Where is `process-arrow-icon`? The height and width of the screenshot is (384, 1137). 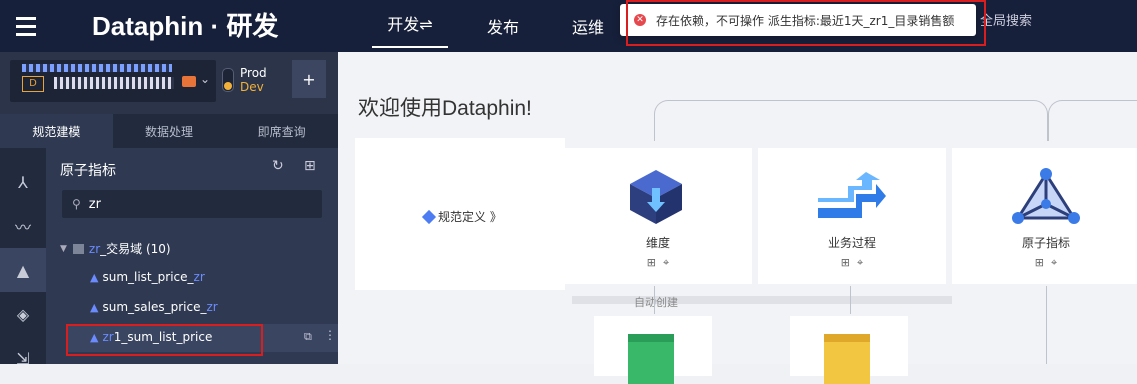
process-arrow-icon is located at coordinates (852, 195).